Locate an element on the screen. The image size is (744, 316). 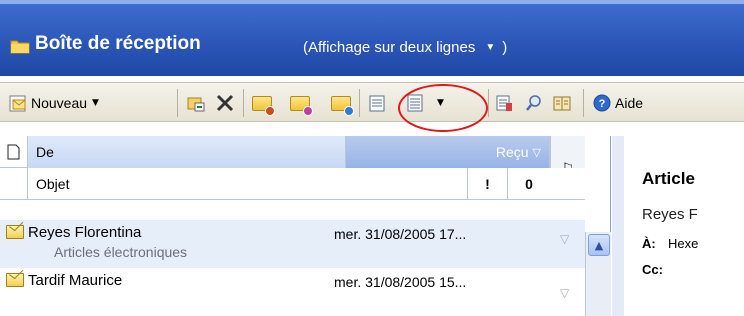
categorize-button is located at coordinates (504, 103).